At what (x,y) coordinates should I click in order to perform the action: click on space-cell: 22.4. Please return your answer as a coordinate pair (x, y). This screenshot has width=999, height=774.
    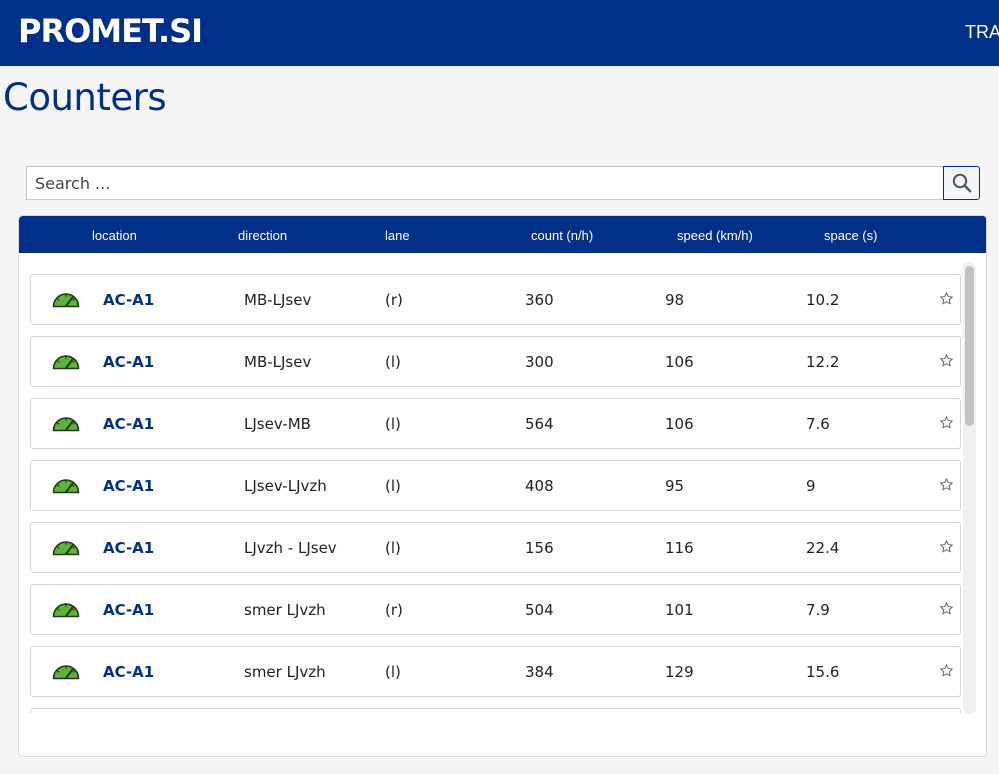
    Looking at the image, I should click on (823, 548).